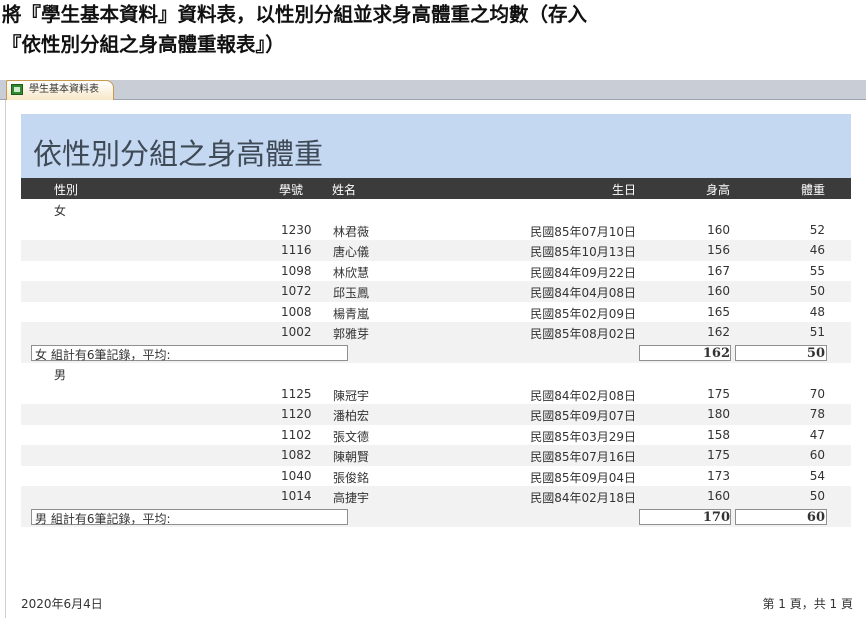  I want to click on student-name-cell: 張文德, so click(351, 436).